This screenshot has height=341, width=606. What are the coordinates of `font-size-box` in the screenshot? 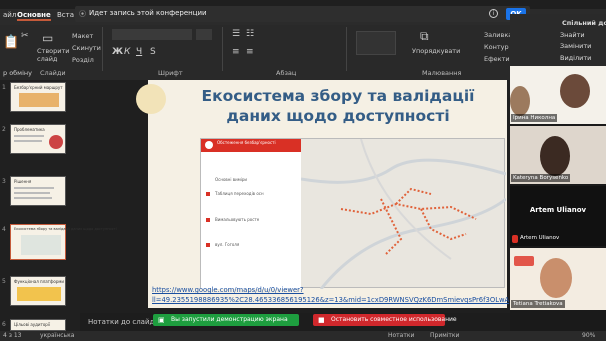 It's located at (204, 34).